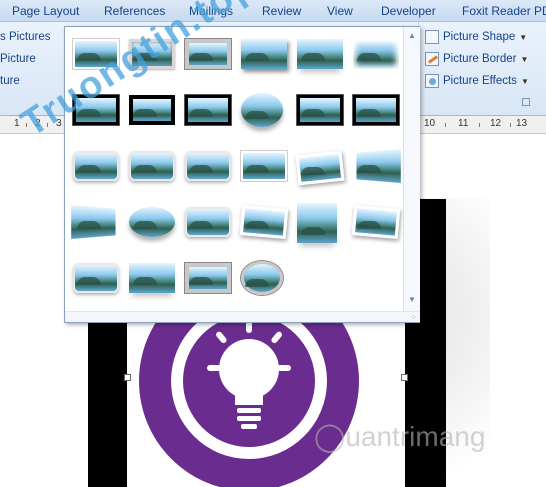  What do you see at coordinates (242, 316) in the screenshot?
I see `gallery-resize-grip: ⁘` at bounding box center [242, 316].